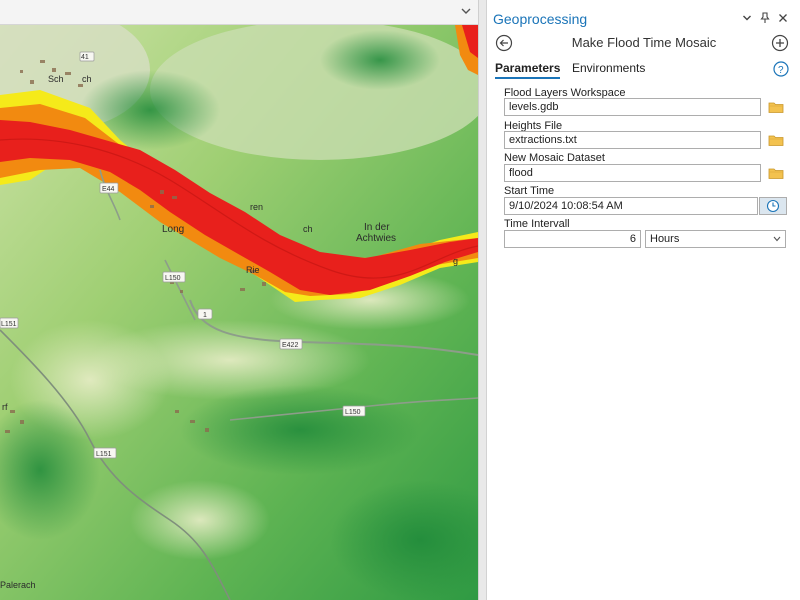 This screenshot has width=800, height=600. What do you see at coordinates (783, 18) in the screenshot?
I see `close-icon` at bounding box center [783, 18].